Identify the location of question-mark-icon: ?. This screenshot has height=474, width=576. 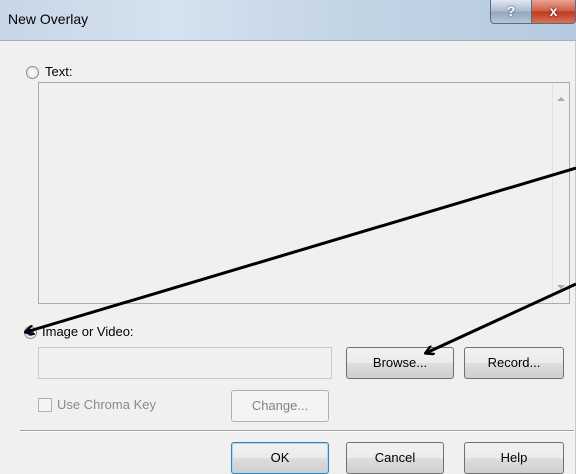
(511, 11).